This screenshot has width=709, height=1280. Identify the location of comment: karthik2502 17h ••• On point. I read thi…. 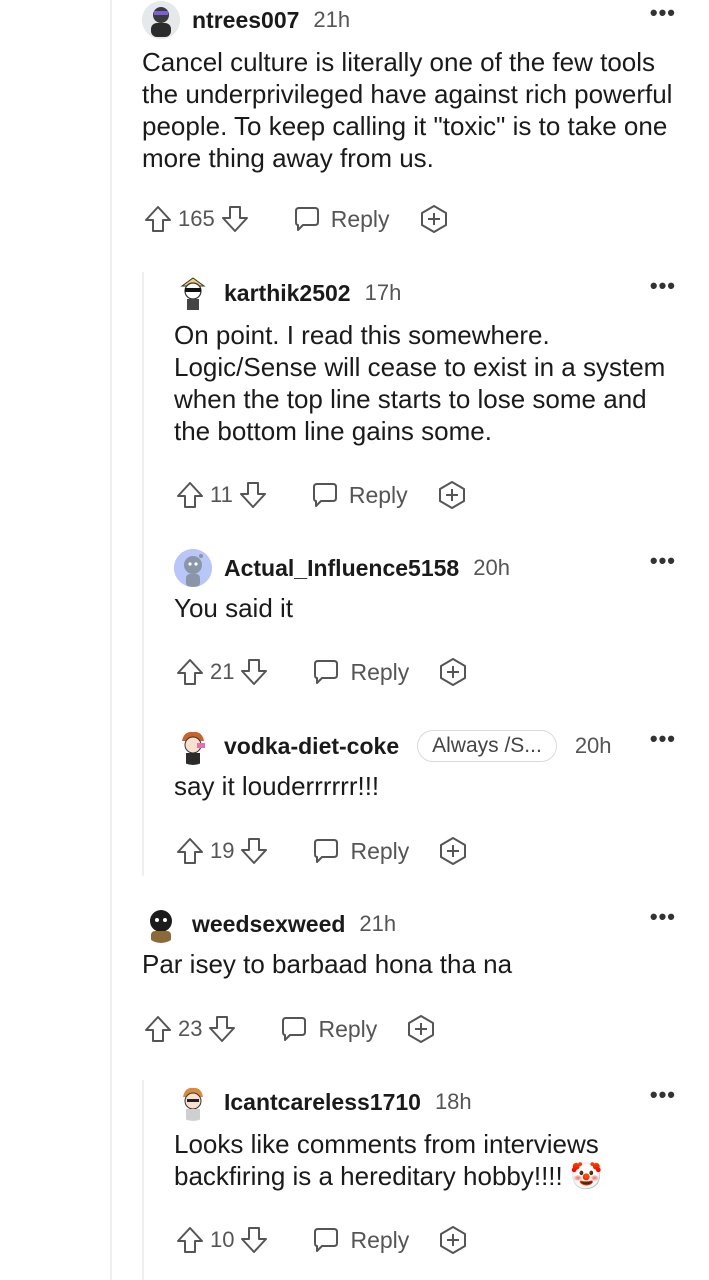
(425, 391).